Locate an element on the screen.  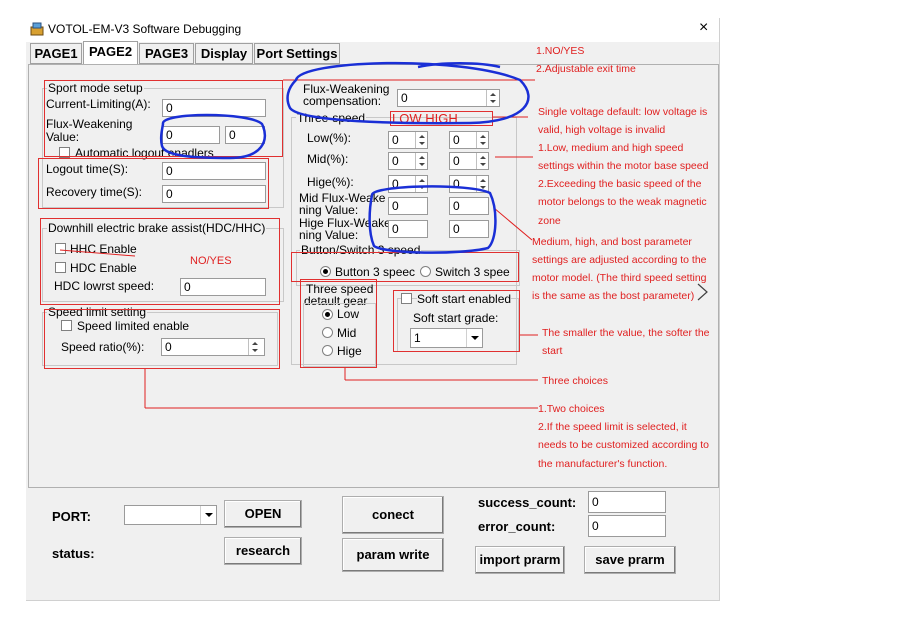
note-speed-5: 2.Exceeding the basic speed of the is located at coordinates (620, 184).